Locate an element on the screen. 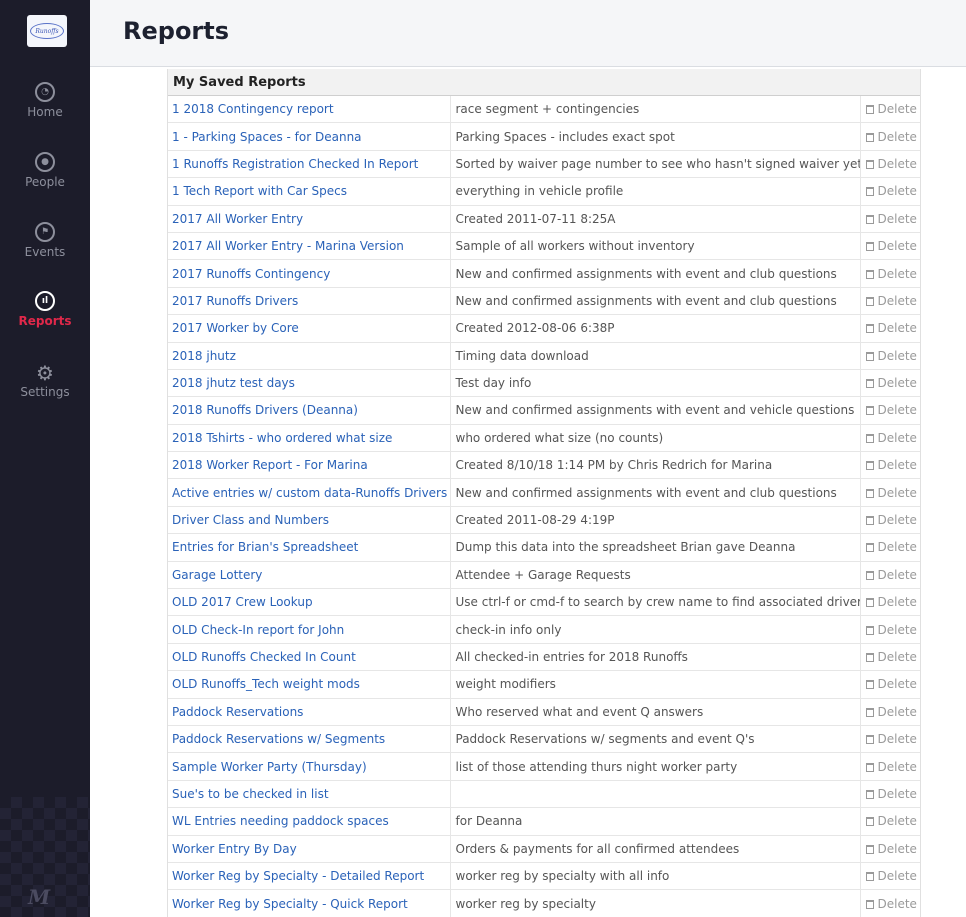 This screenshot has height=917, width=966. report-link: Driver Class and Numbers is located at coordinates (250, 520).